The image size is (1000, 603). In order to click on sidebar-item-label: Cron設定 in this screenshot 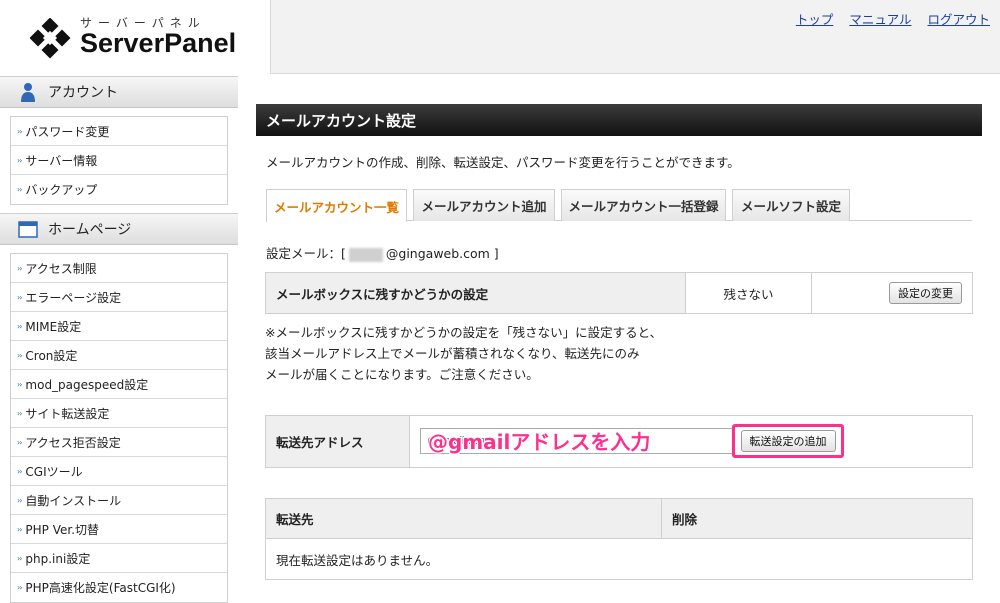, I will do `click(51, 355)`.